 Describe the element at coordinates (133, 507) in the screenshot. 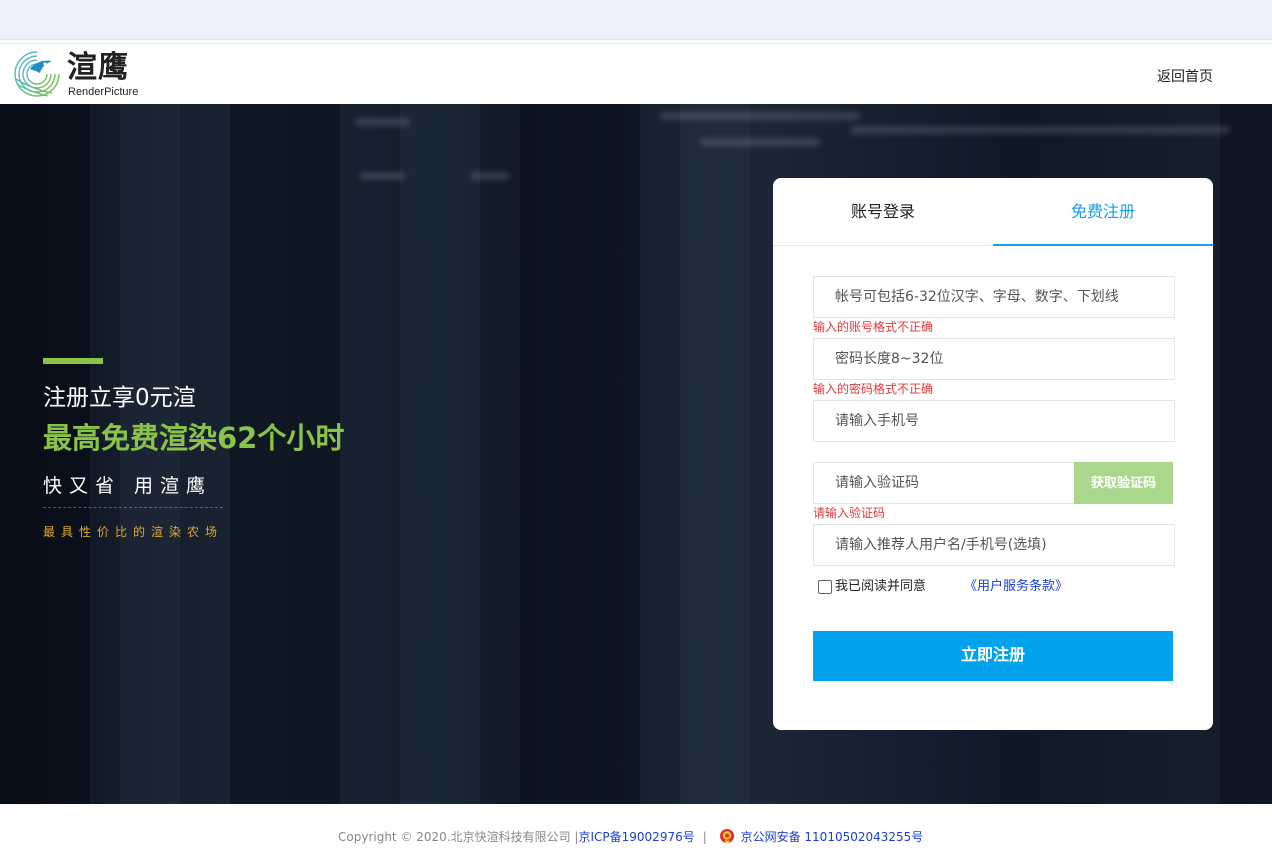

I see `promo-divider` at that location.